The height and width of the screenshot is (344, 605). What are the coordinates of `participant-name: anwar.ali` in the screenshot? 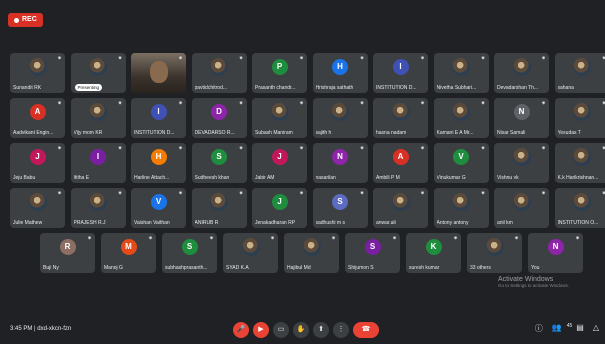 It's located at (386, 223).